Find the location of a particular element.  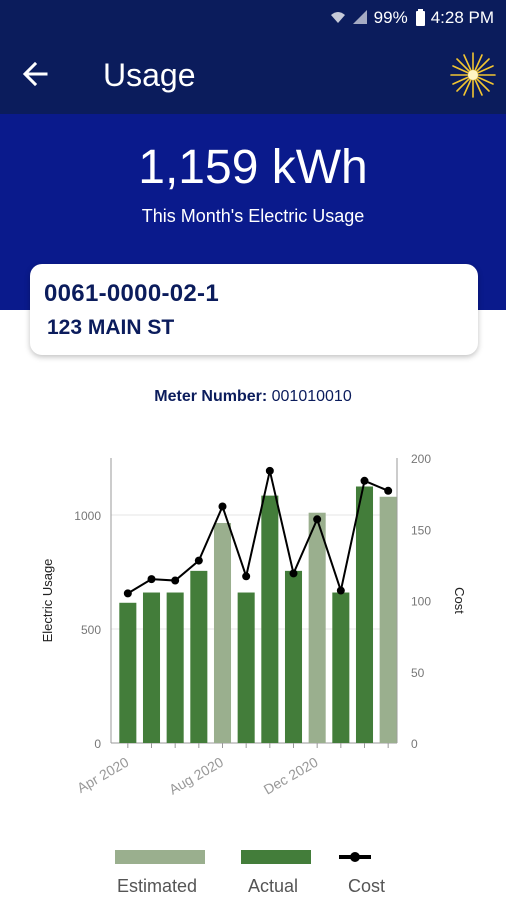

y2-tick-label: 0 is located at coordinates (414, 744).